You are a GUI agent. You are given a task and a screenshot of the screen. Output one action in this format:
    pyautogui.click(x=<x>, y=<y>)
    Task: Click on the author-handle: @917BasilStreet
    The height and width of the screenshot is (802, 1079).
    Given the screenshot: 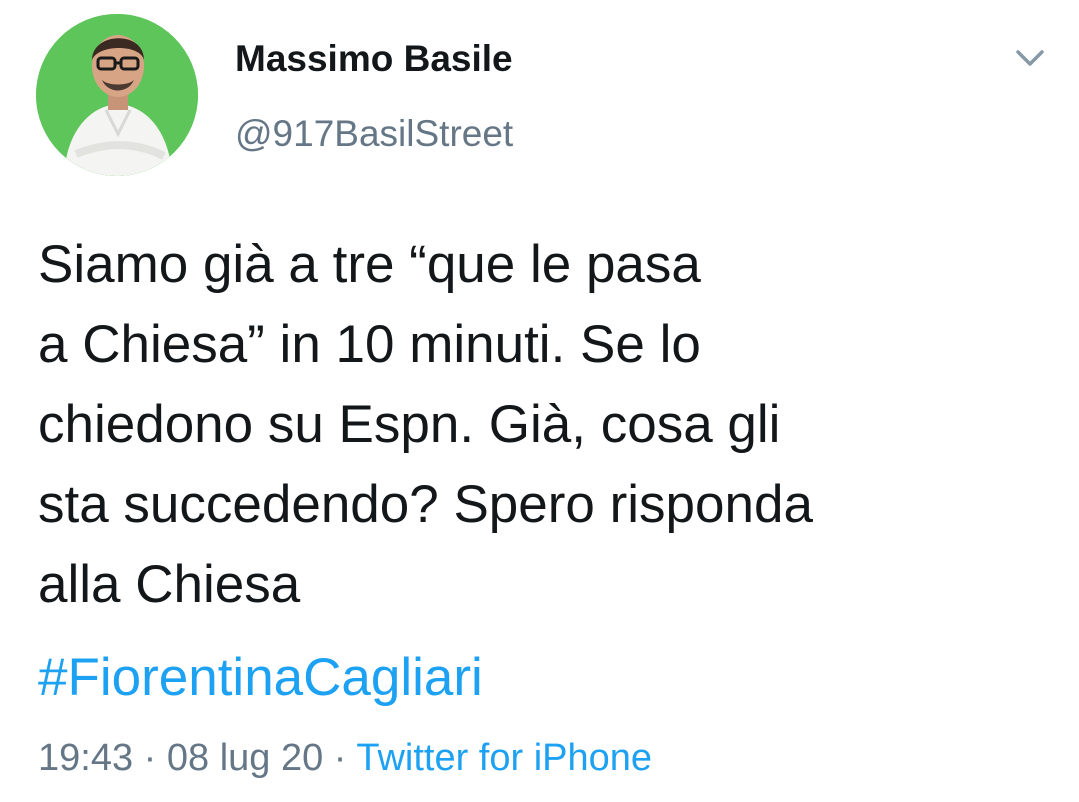 What is the action you would take?
    pyautogui.click(x=374, y=134)
    